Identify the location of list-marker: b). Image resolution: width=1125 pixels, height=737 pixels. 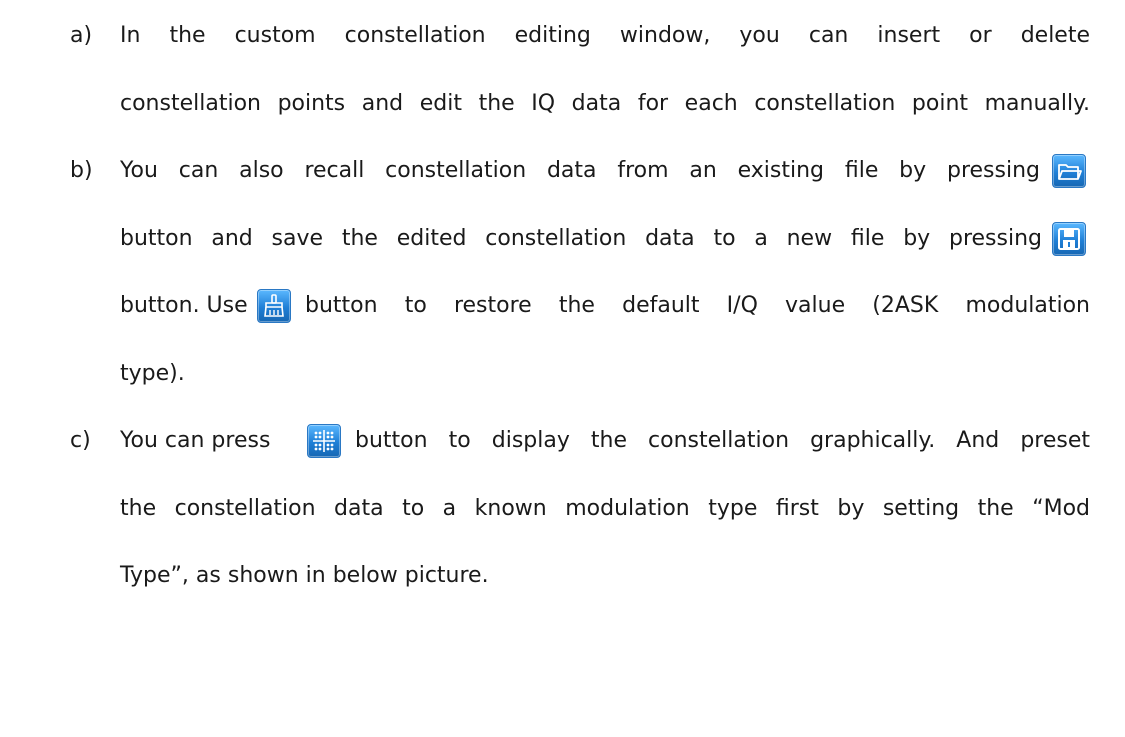
(81, 170).